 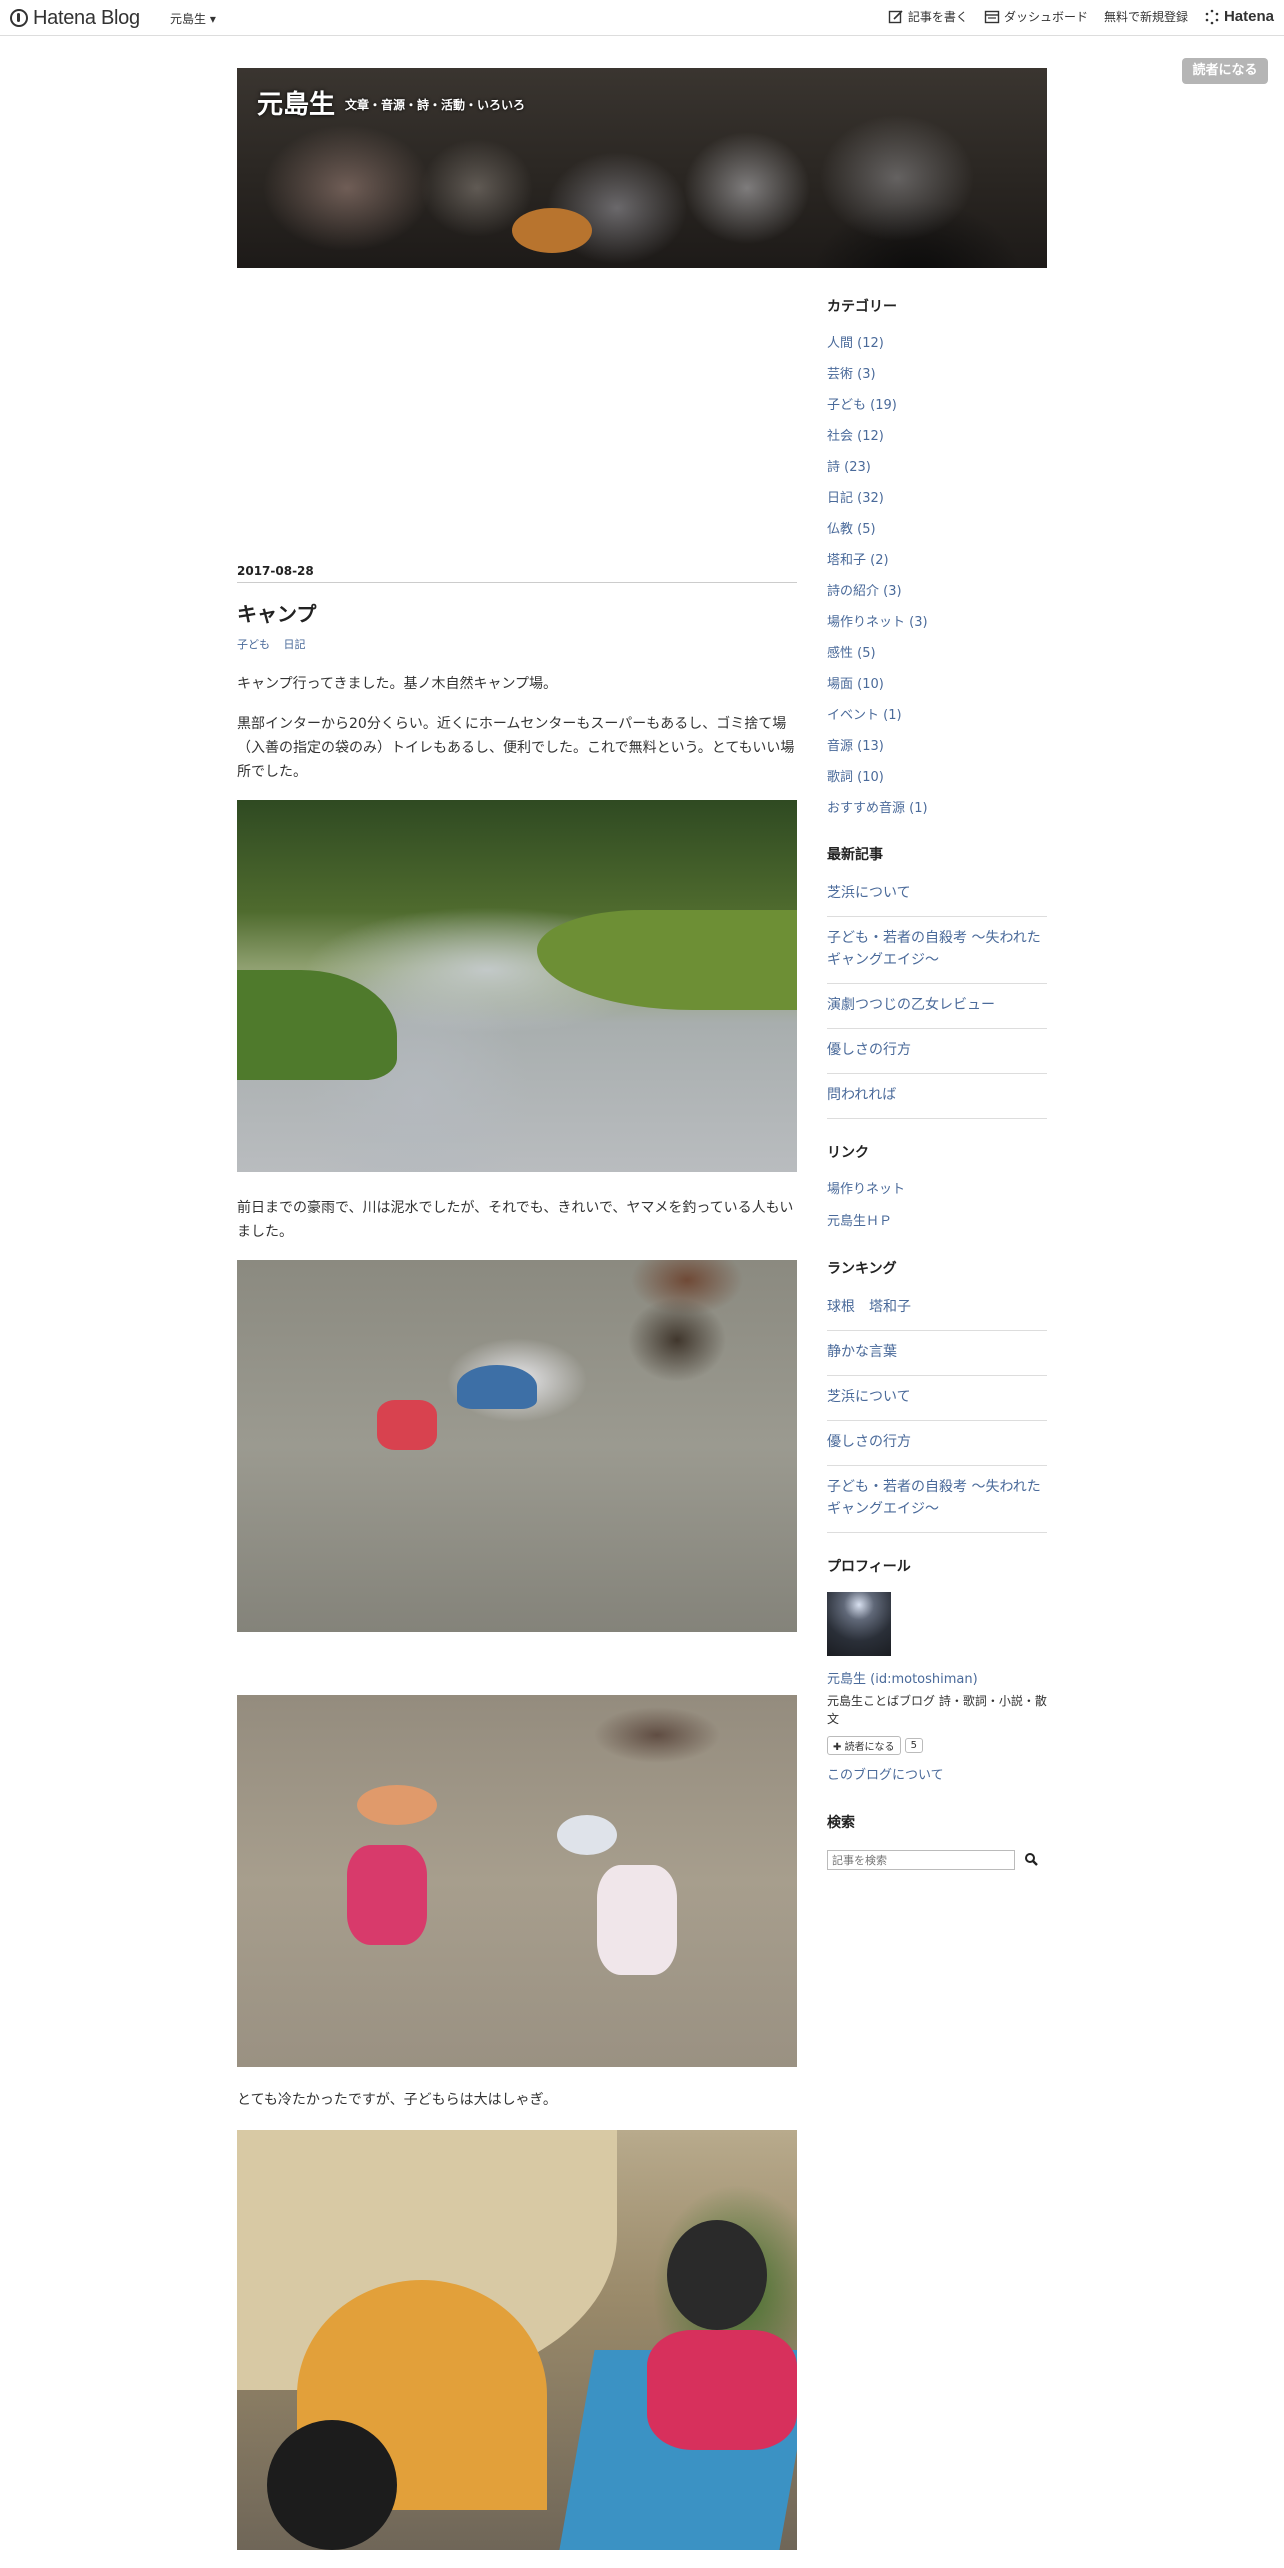 What do you see at coordinates (1248, 16) in the screenshot?
I see `hatena-label: Hatena` at bounding box center [1248, 16].